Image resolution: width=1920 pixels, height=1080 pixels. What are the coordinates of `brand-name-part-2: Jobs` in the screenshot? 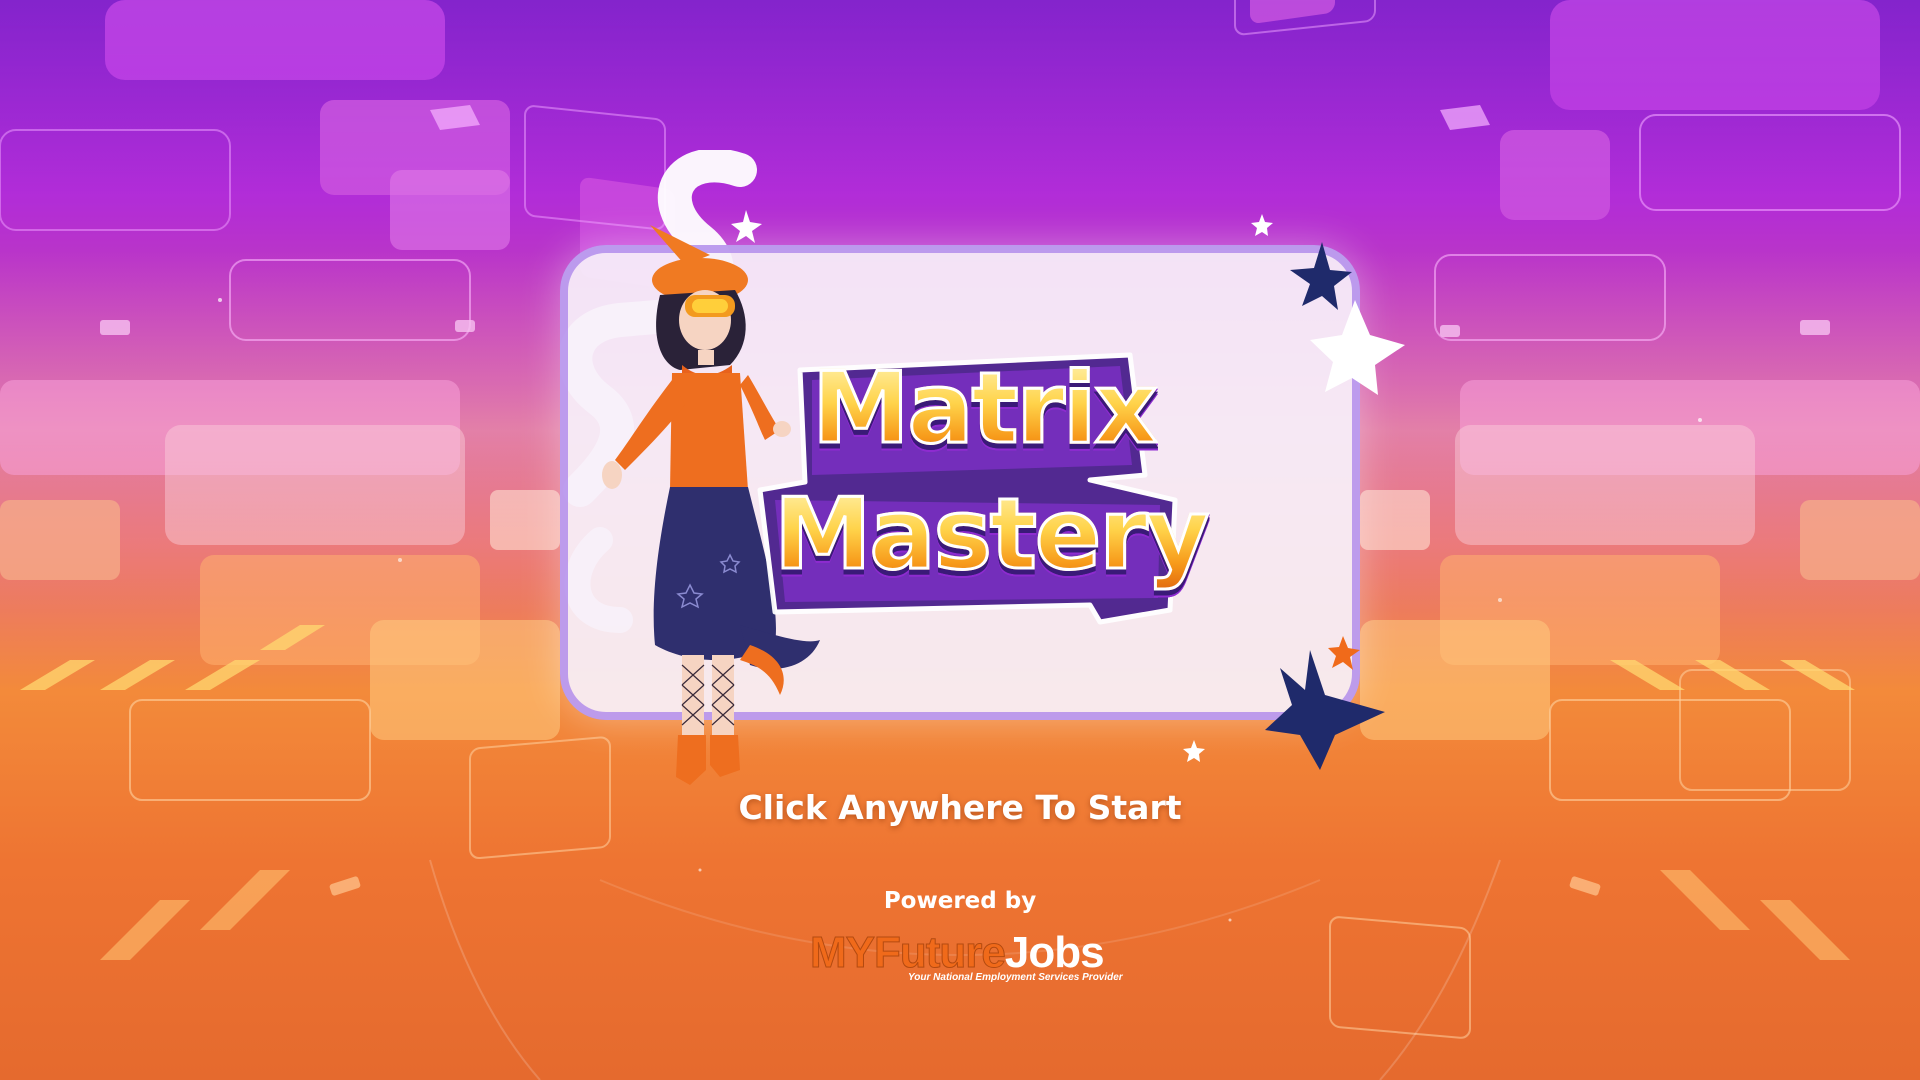 It's located at (1054, 952).